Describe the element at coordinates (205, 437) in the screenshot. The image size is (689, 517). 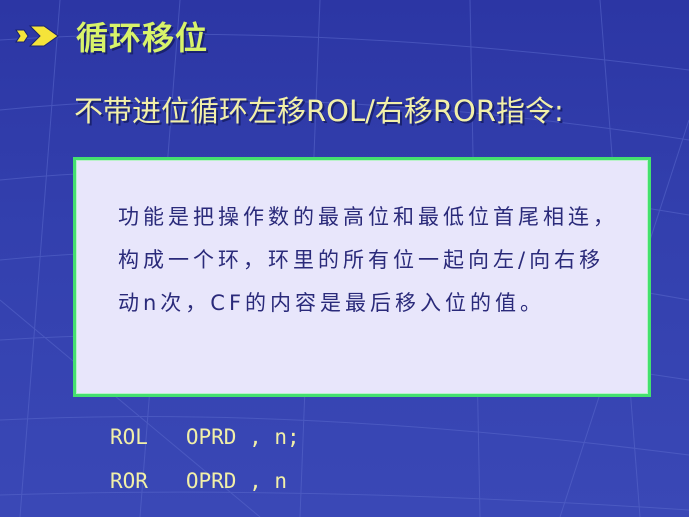
I see `code-line-rol: ROL OPRD , n;` at that location.